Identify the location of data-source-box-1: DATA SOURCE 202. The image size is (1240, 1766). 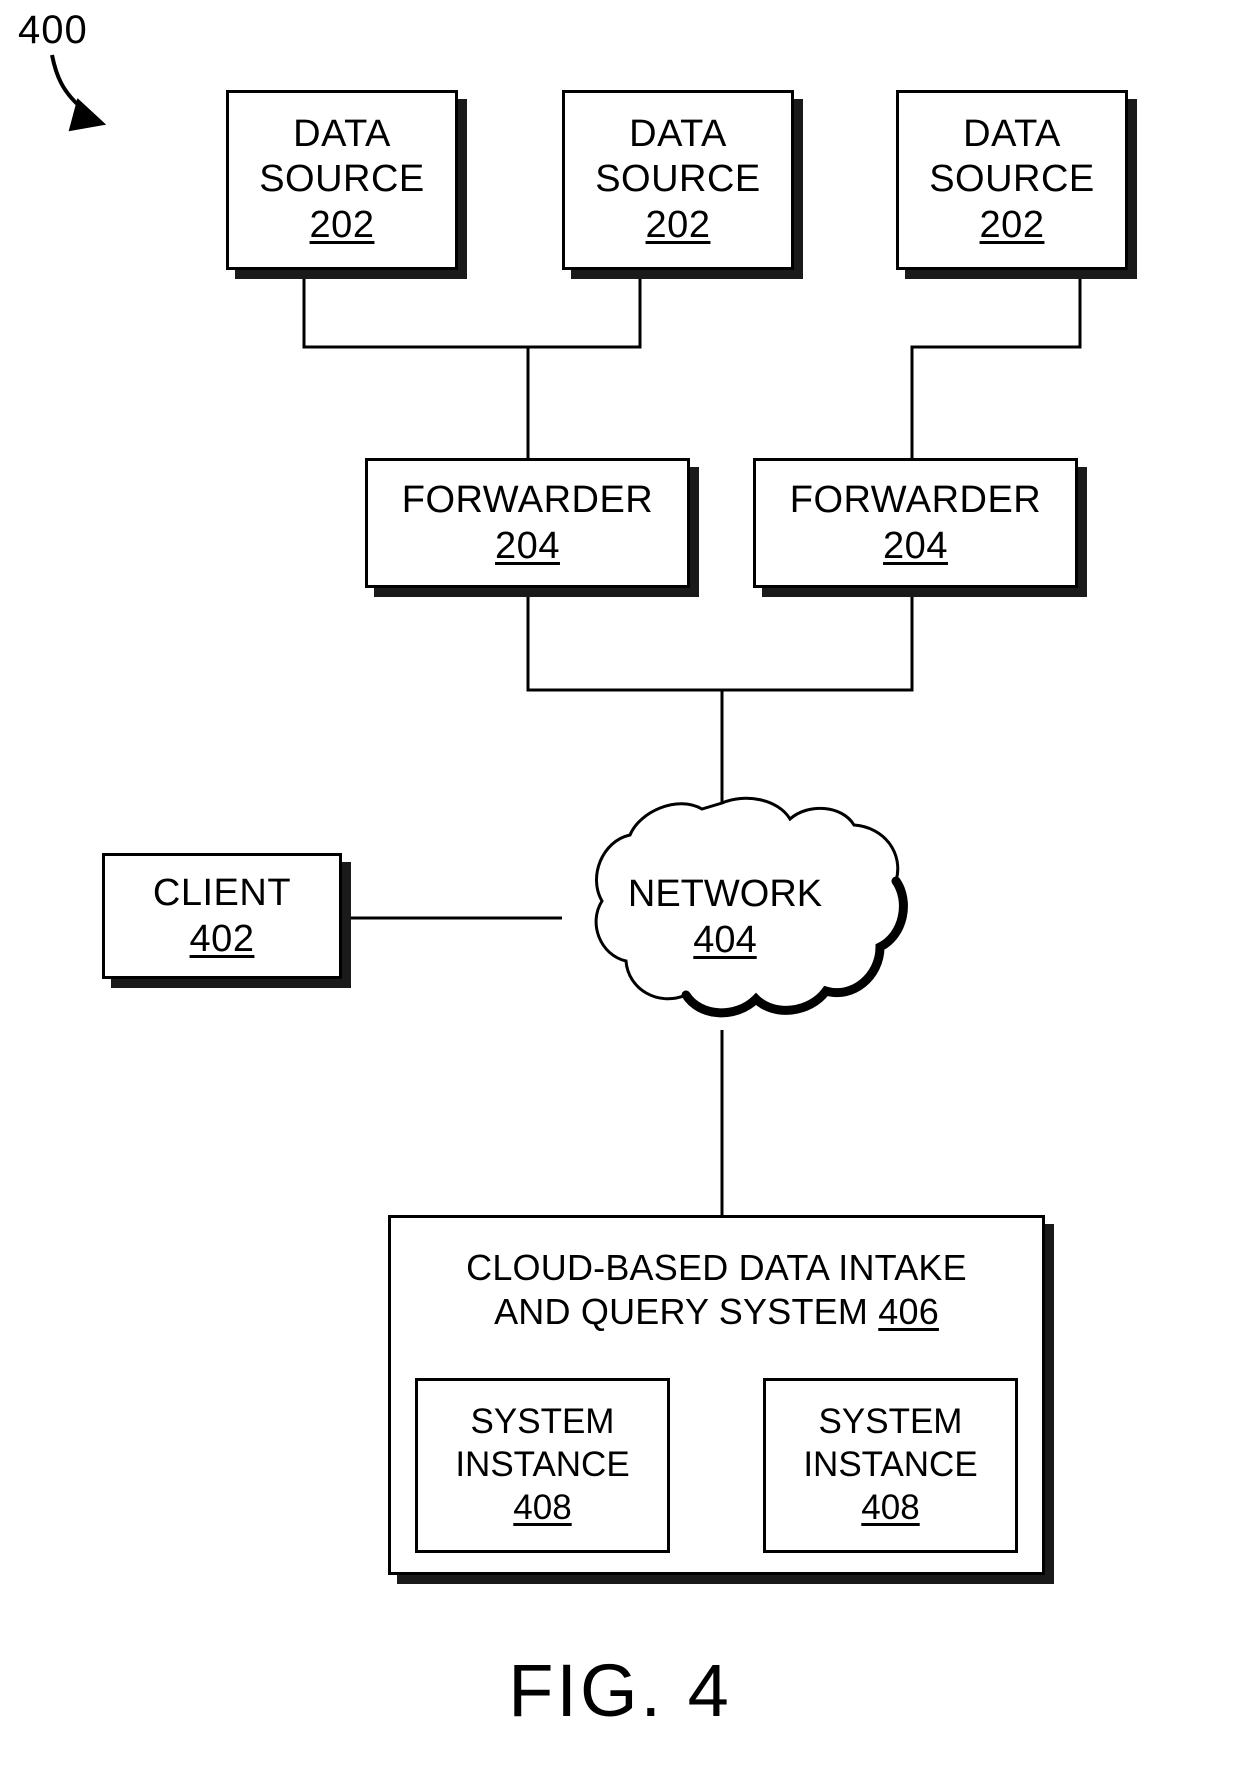
(342, 180).